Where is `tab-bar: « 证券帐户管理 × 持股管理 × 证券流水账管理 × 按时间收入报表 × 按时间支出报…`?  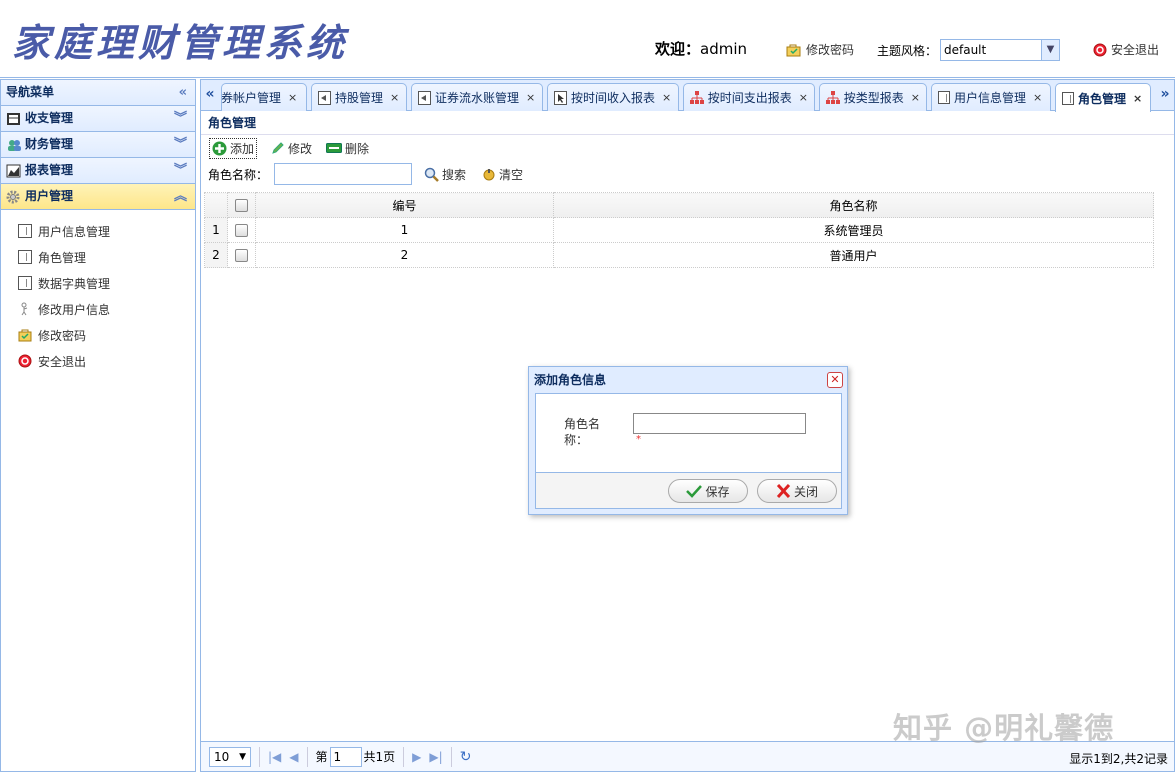
tab-bar: « 证券帐户管理 × 持股管理 × 证券流水账管理 × 按时间收入报表 × 按时间支出报… is located at coordinates (687, 96).